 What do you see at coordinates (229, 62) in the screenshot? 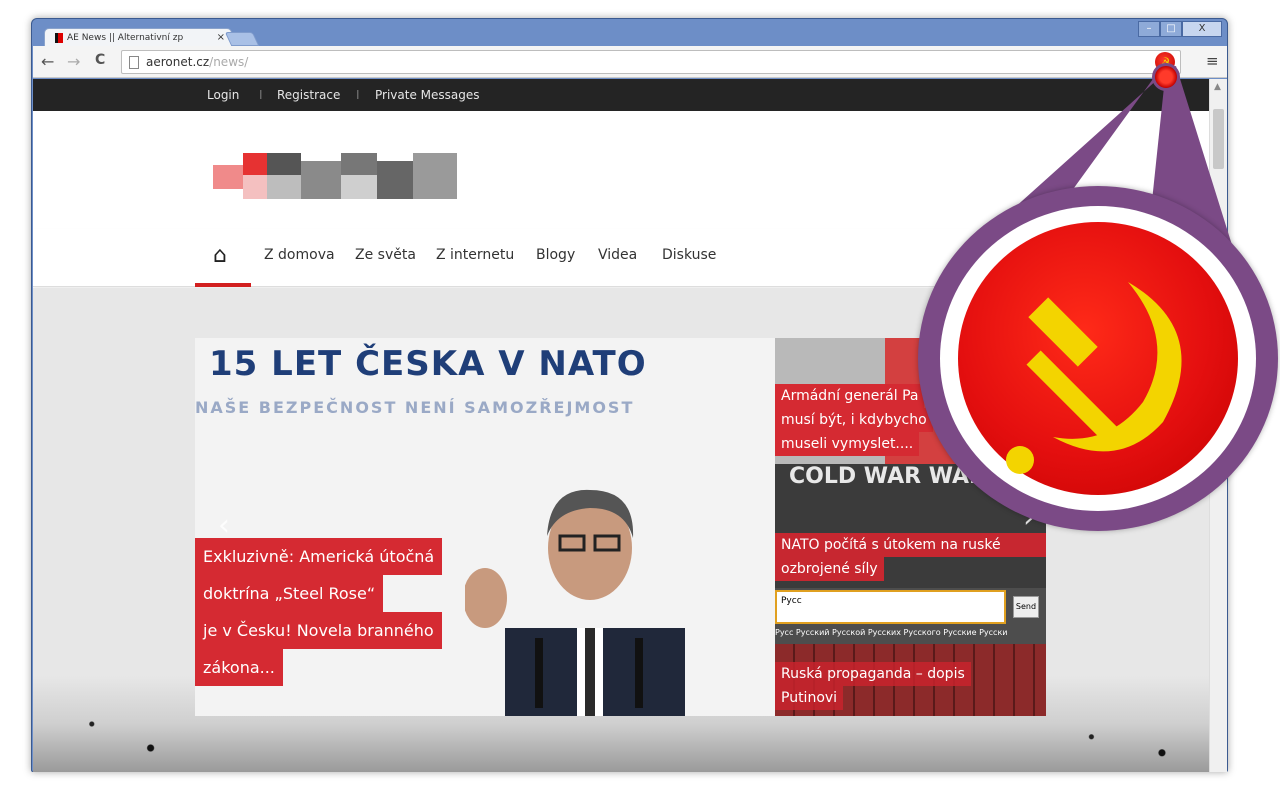
I see `address-path: /news/` at bounding box center [229, 62].